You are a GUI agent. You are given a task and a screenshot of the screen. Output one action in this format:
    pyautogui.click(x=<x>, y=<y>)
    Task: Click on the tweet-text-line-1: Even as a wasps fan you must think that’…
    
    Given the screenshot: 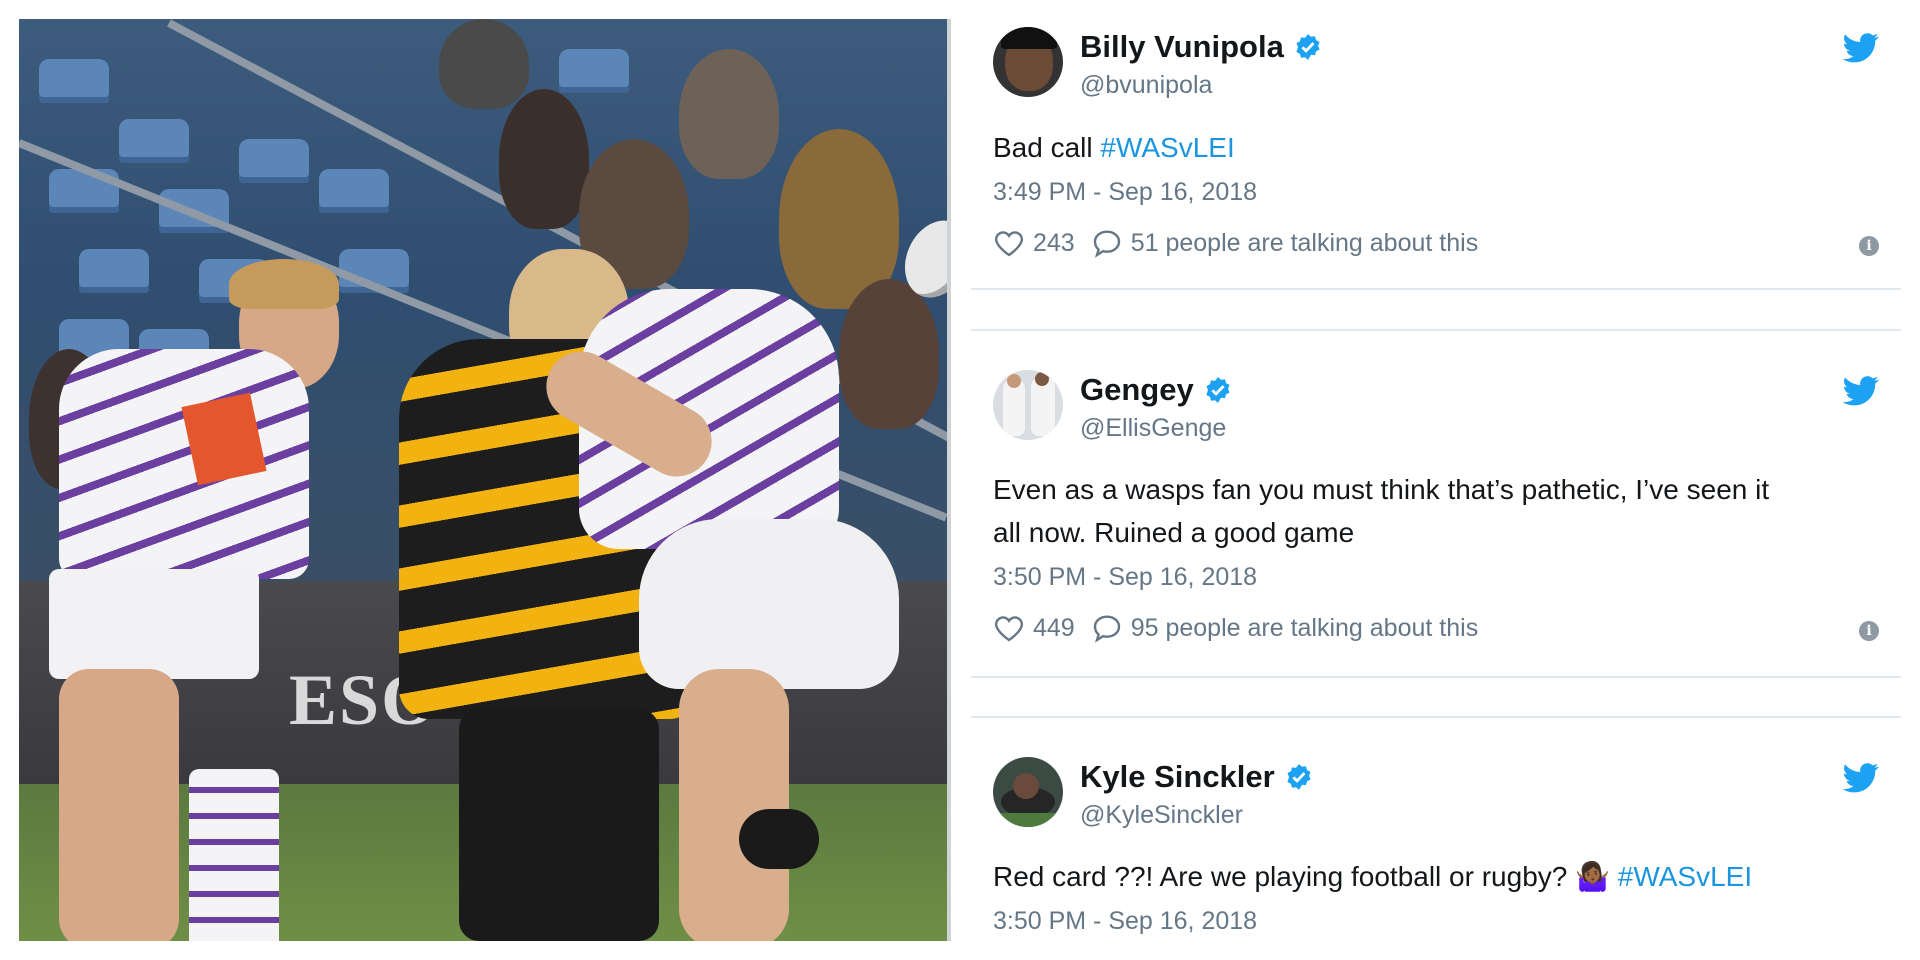 What is the action you would take?
    pyautogui.click(x=1381, y=489)
    